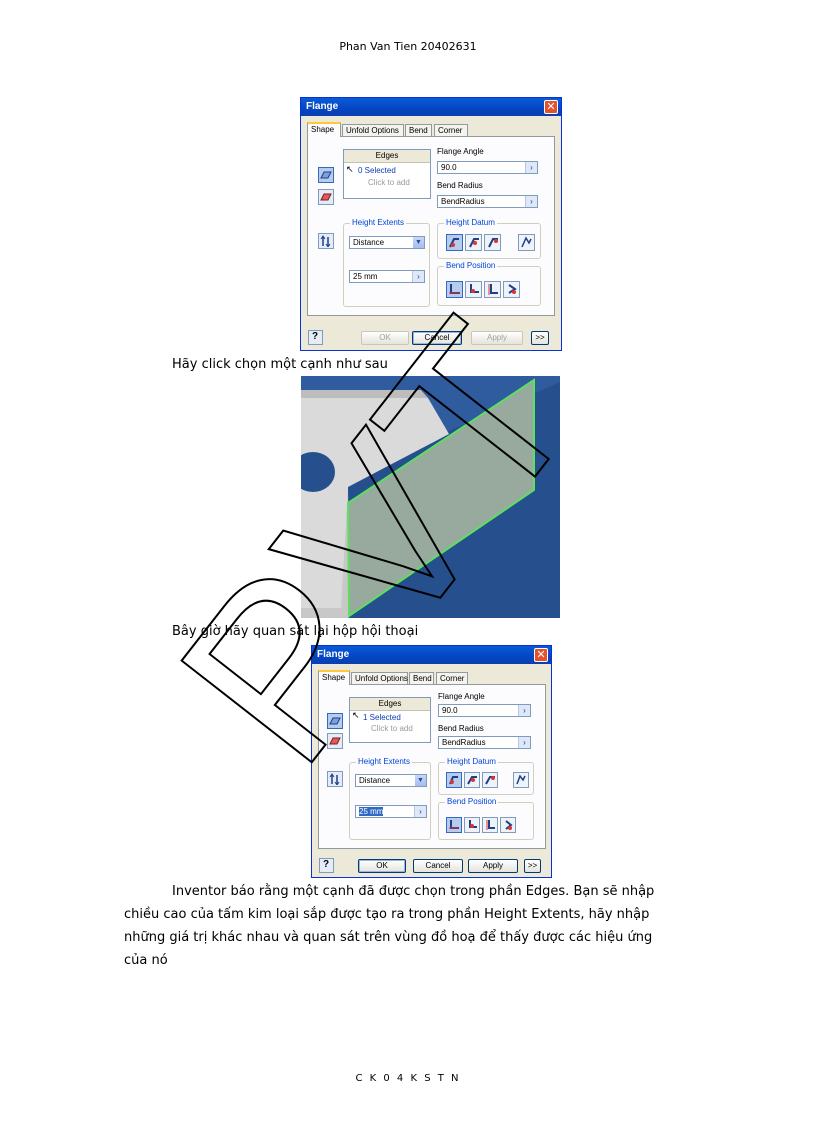 The width and height of the screenshot is (816, 1123). I want to click on bend-position-group: Bend Position, so click(486, 818).